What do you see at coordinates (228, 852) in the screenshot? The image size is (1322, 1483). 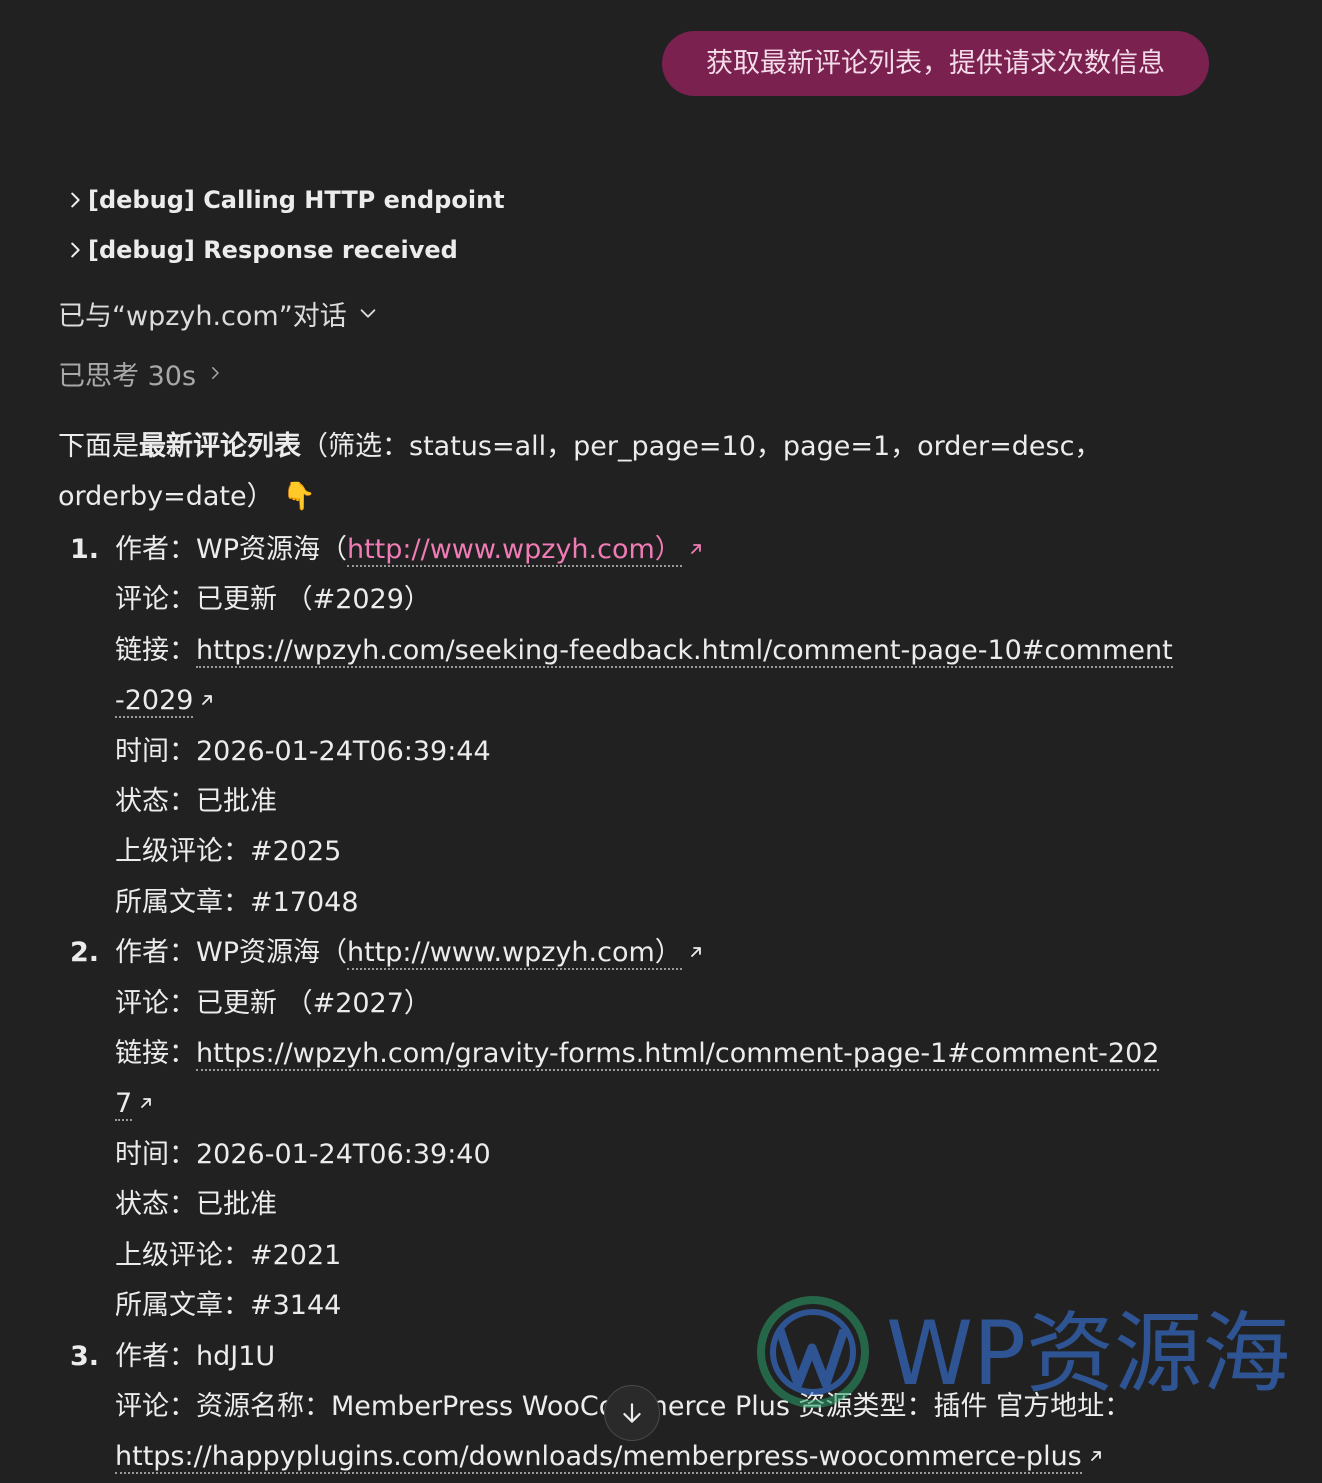 I see `parent-row: 上级评论：#2025` at bounding box center [228, 852].